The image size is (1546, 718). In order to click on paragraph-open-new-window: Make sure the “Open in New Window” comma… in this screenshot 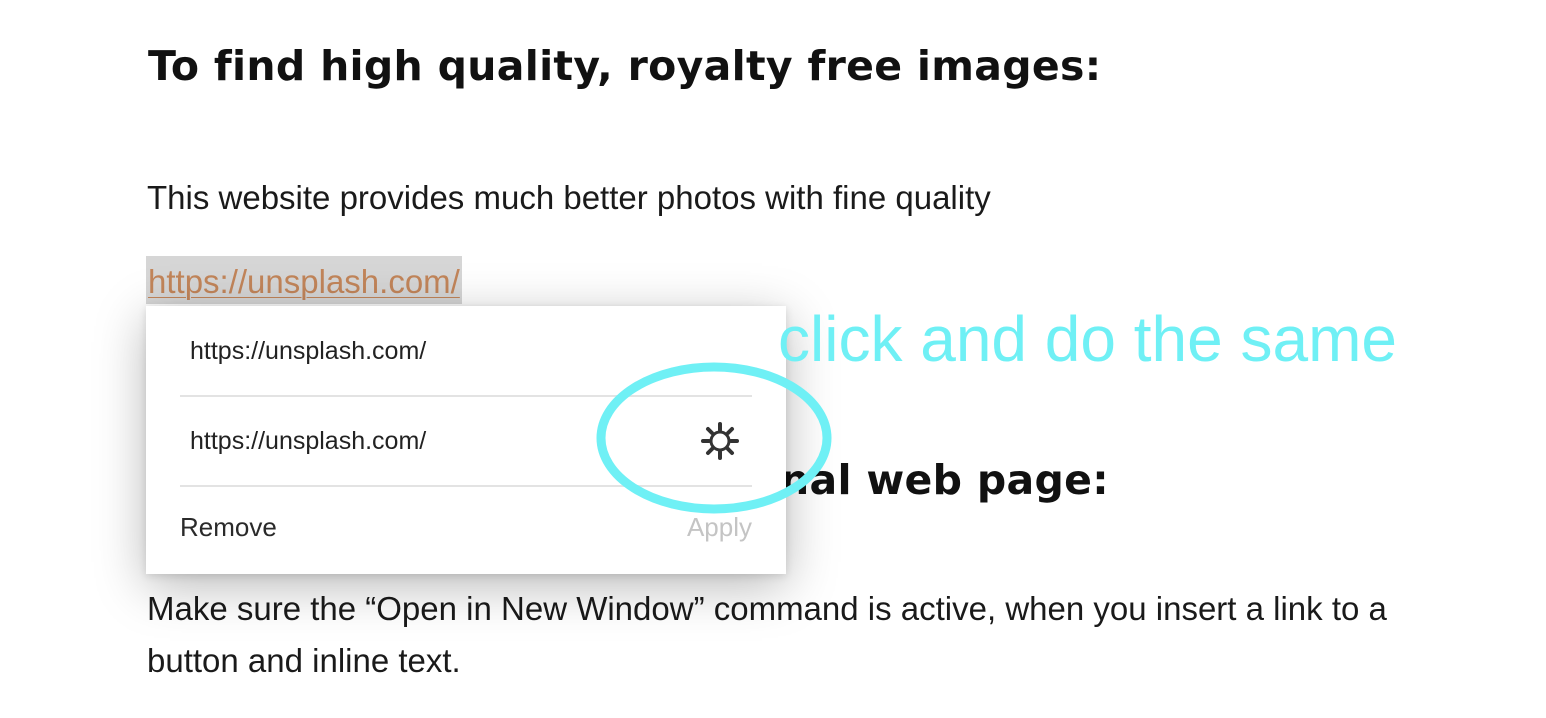, I will do `click(767, 634)`.